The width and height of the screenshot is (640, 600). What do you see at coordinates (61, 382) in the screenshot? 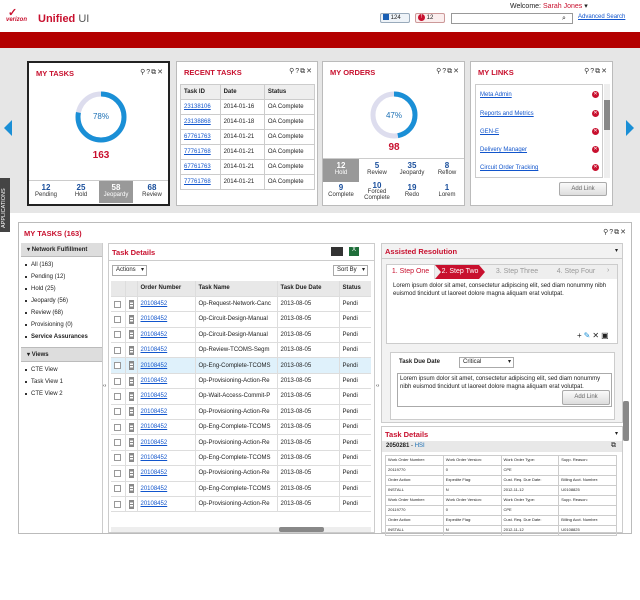
I see `sidebar-item-task-view-1: Task View 1` at bounding box center [61, 382].